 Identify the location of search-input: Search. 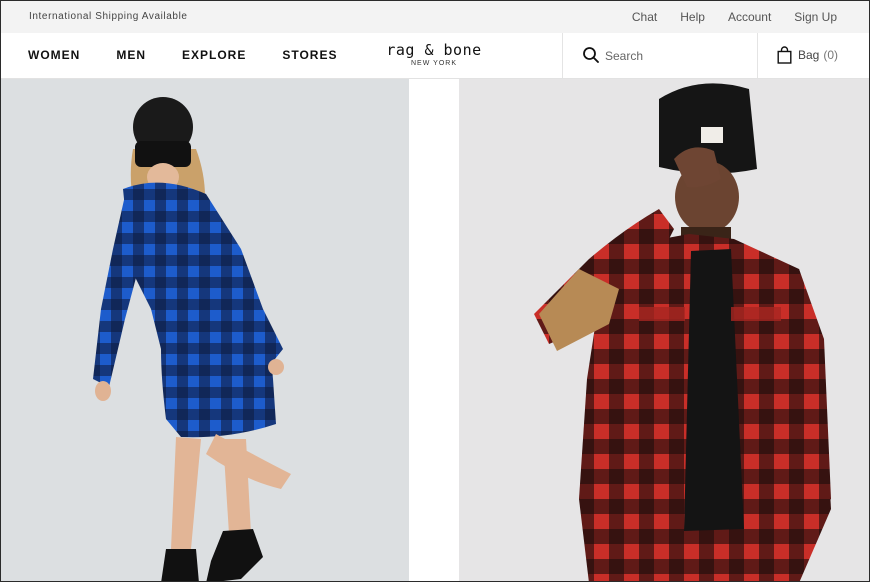
(660, 55).